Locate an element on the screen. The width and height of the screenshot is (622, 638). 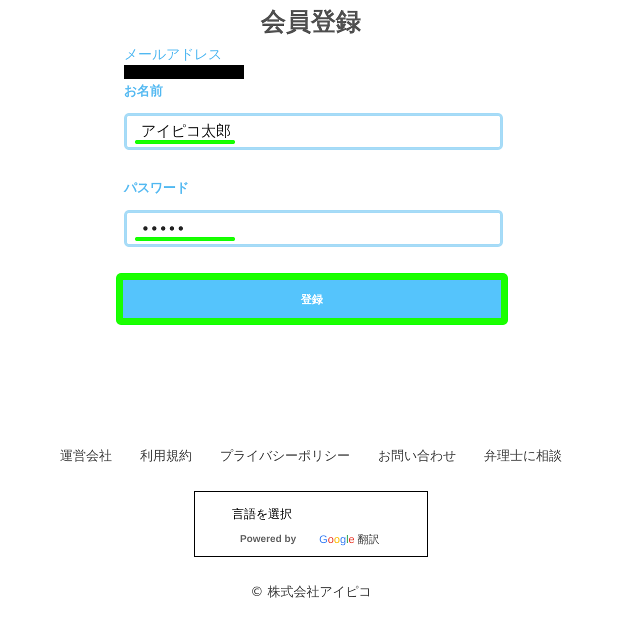
translate-text: 翻訳 is located at coordinates (369, 539).